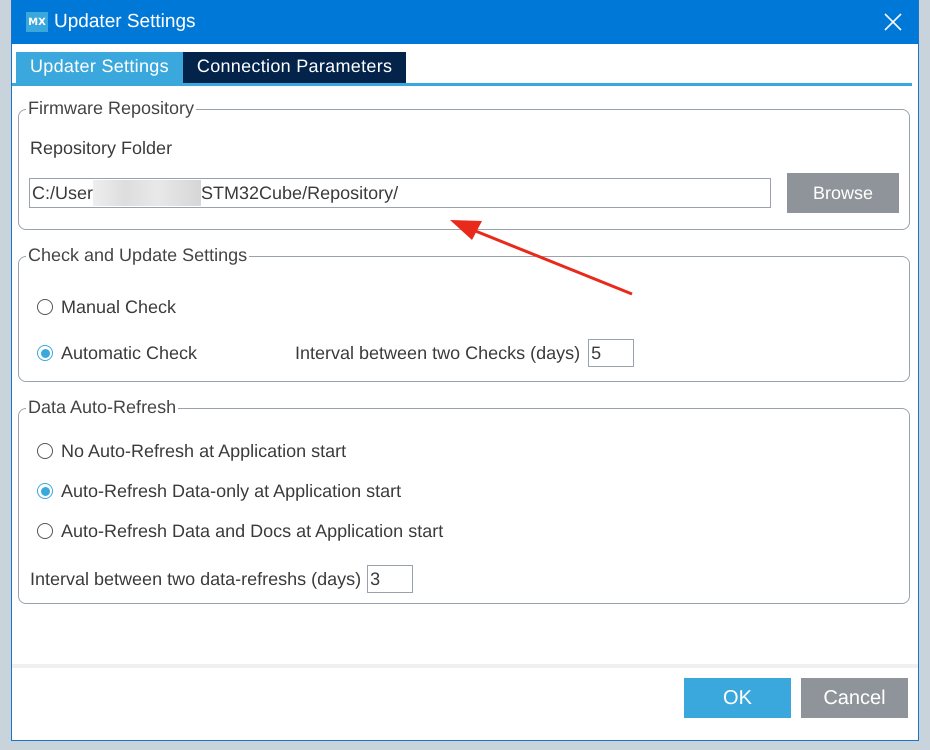 Image resolution: width=930 pixels, height=750 pixels. I want to click on app-logo: MX, so click(37, 22).